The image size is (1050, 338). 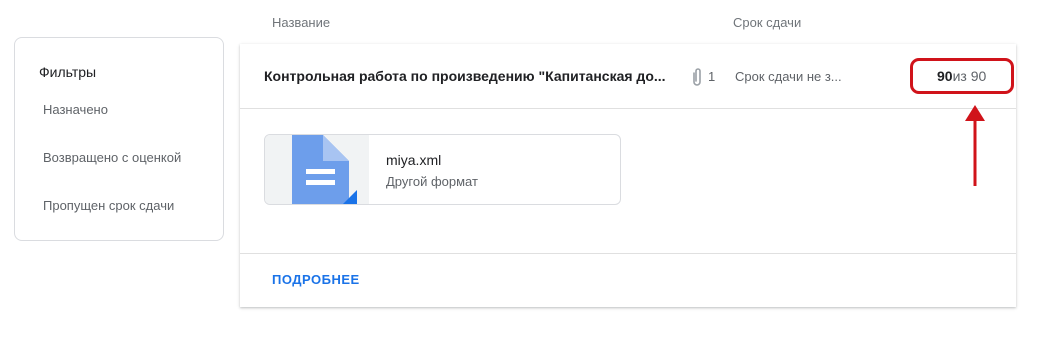 What do you see at coordinates (962, 76) in the screenshot?
I see `grade-highlight-outline` at bounding box center [962, 76].